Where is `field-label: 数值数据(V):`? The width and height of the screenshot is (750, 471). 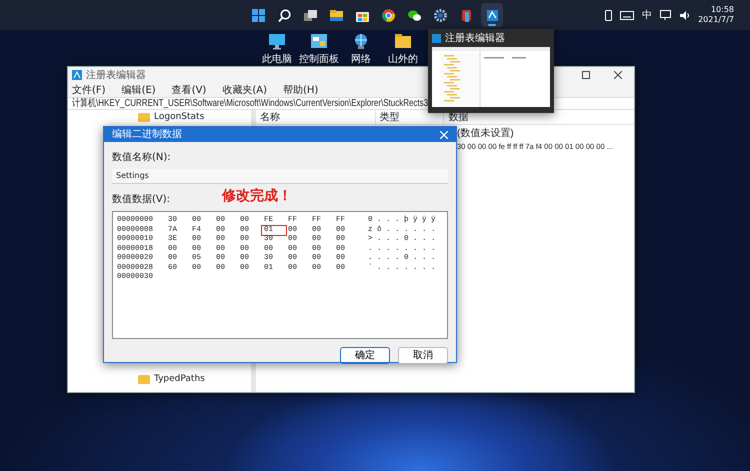
field-label: 数值数据(V): is located at coordinates (141, 200).